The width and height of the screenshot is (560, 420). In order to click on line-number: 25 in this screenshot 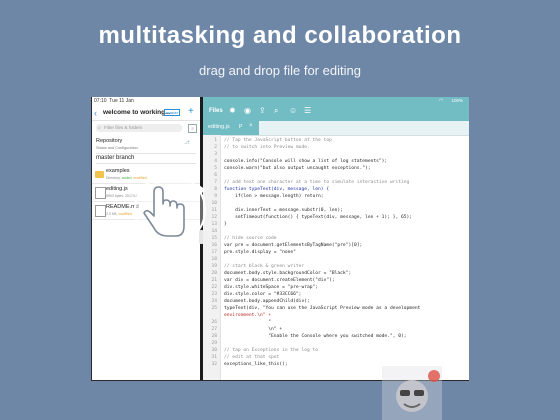, I will do `click(214, 308)`.